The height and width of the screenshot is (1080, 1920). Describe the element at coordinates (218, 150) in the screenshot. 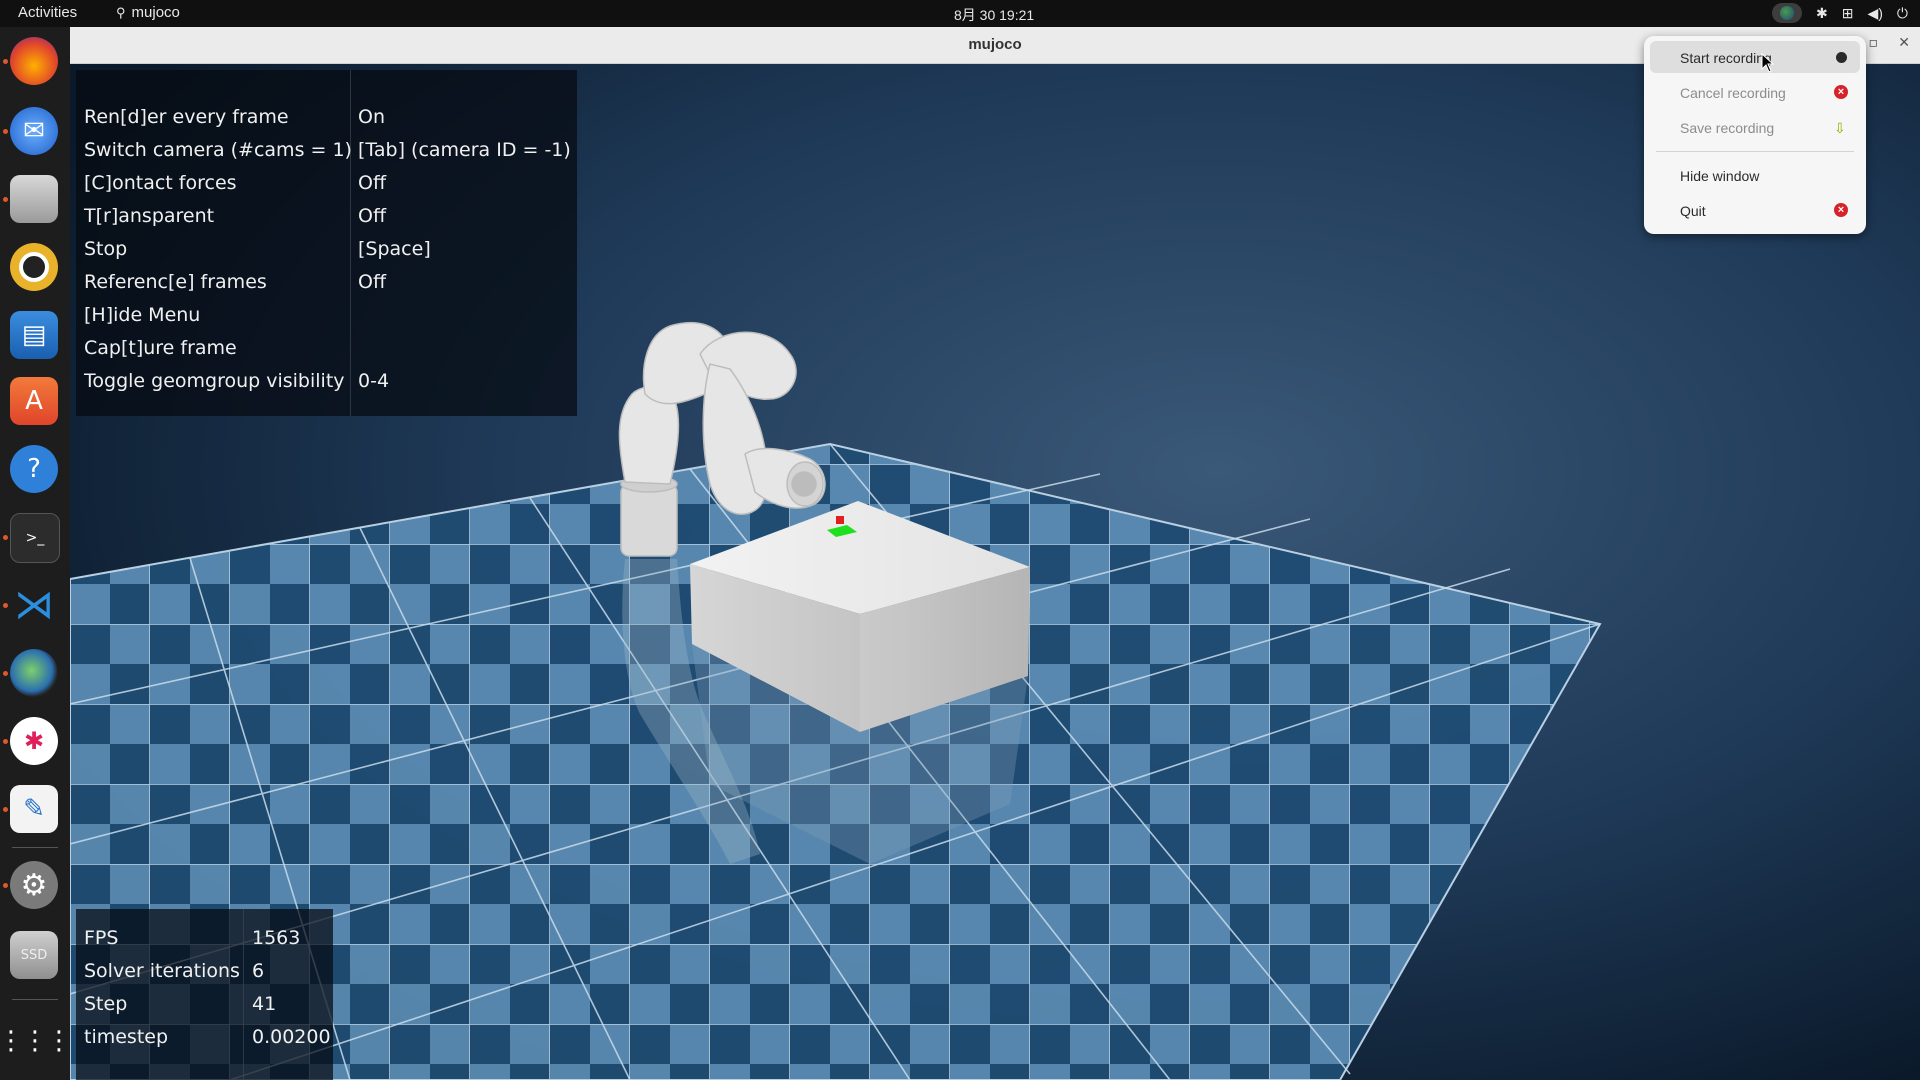

I see `option-key: Switch camera (#cams = 1)` at that location.